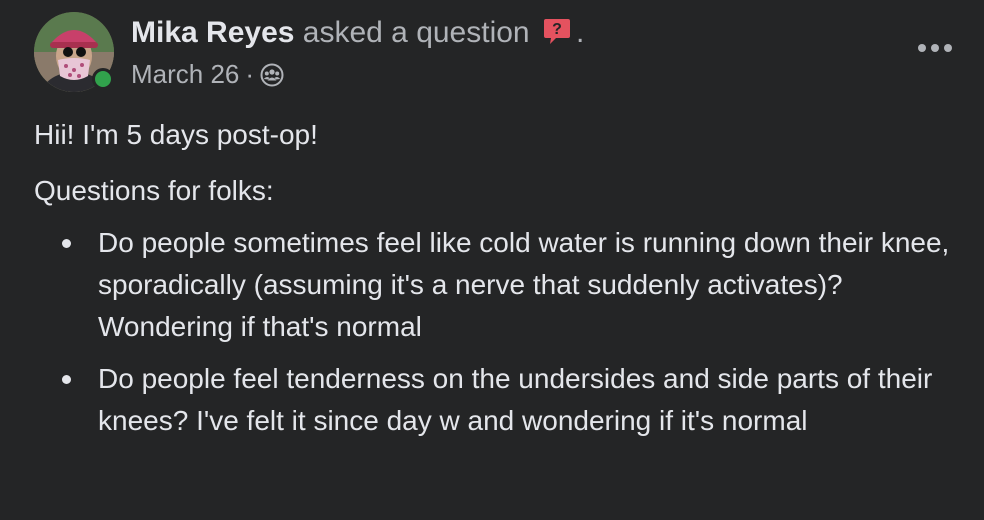 This screenshot has width=984, height=520. Describe the element at coordinates (580, 32) in the screenshot. I see `trailing-period: .` at that location.